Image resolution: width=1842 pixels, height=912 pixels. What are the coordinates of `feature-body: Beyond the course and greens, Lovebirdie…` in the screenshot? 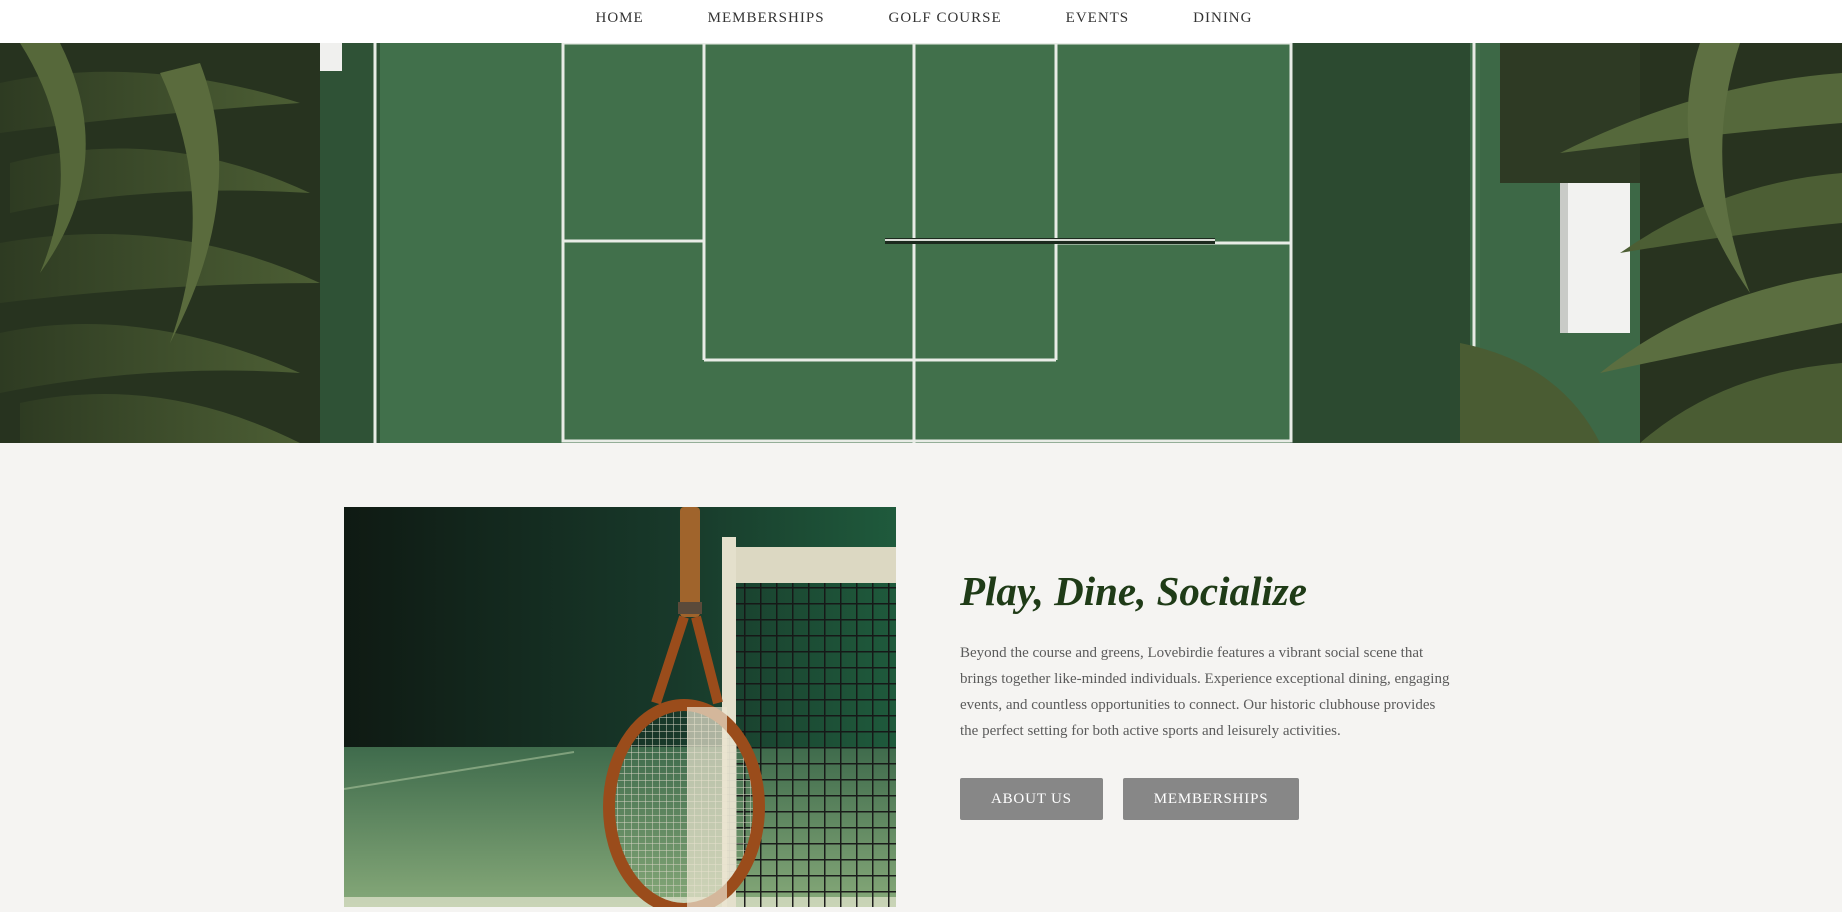 It's located at (1205, 692).